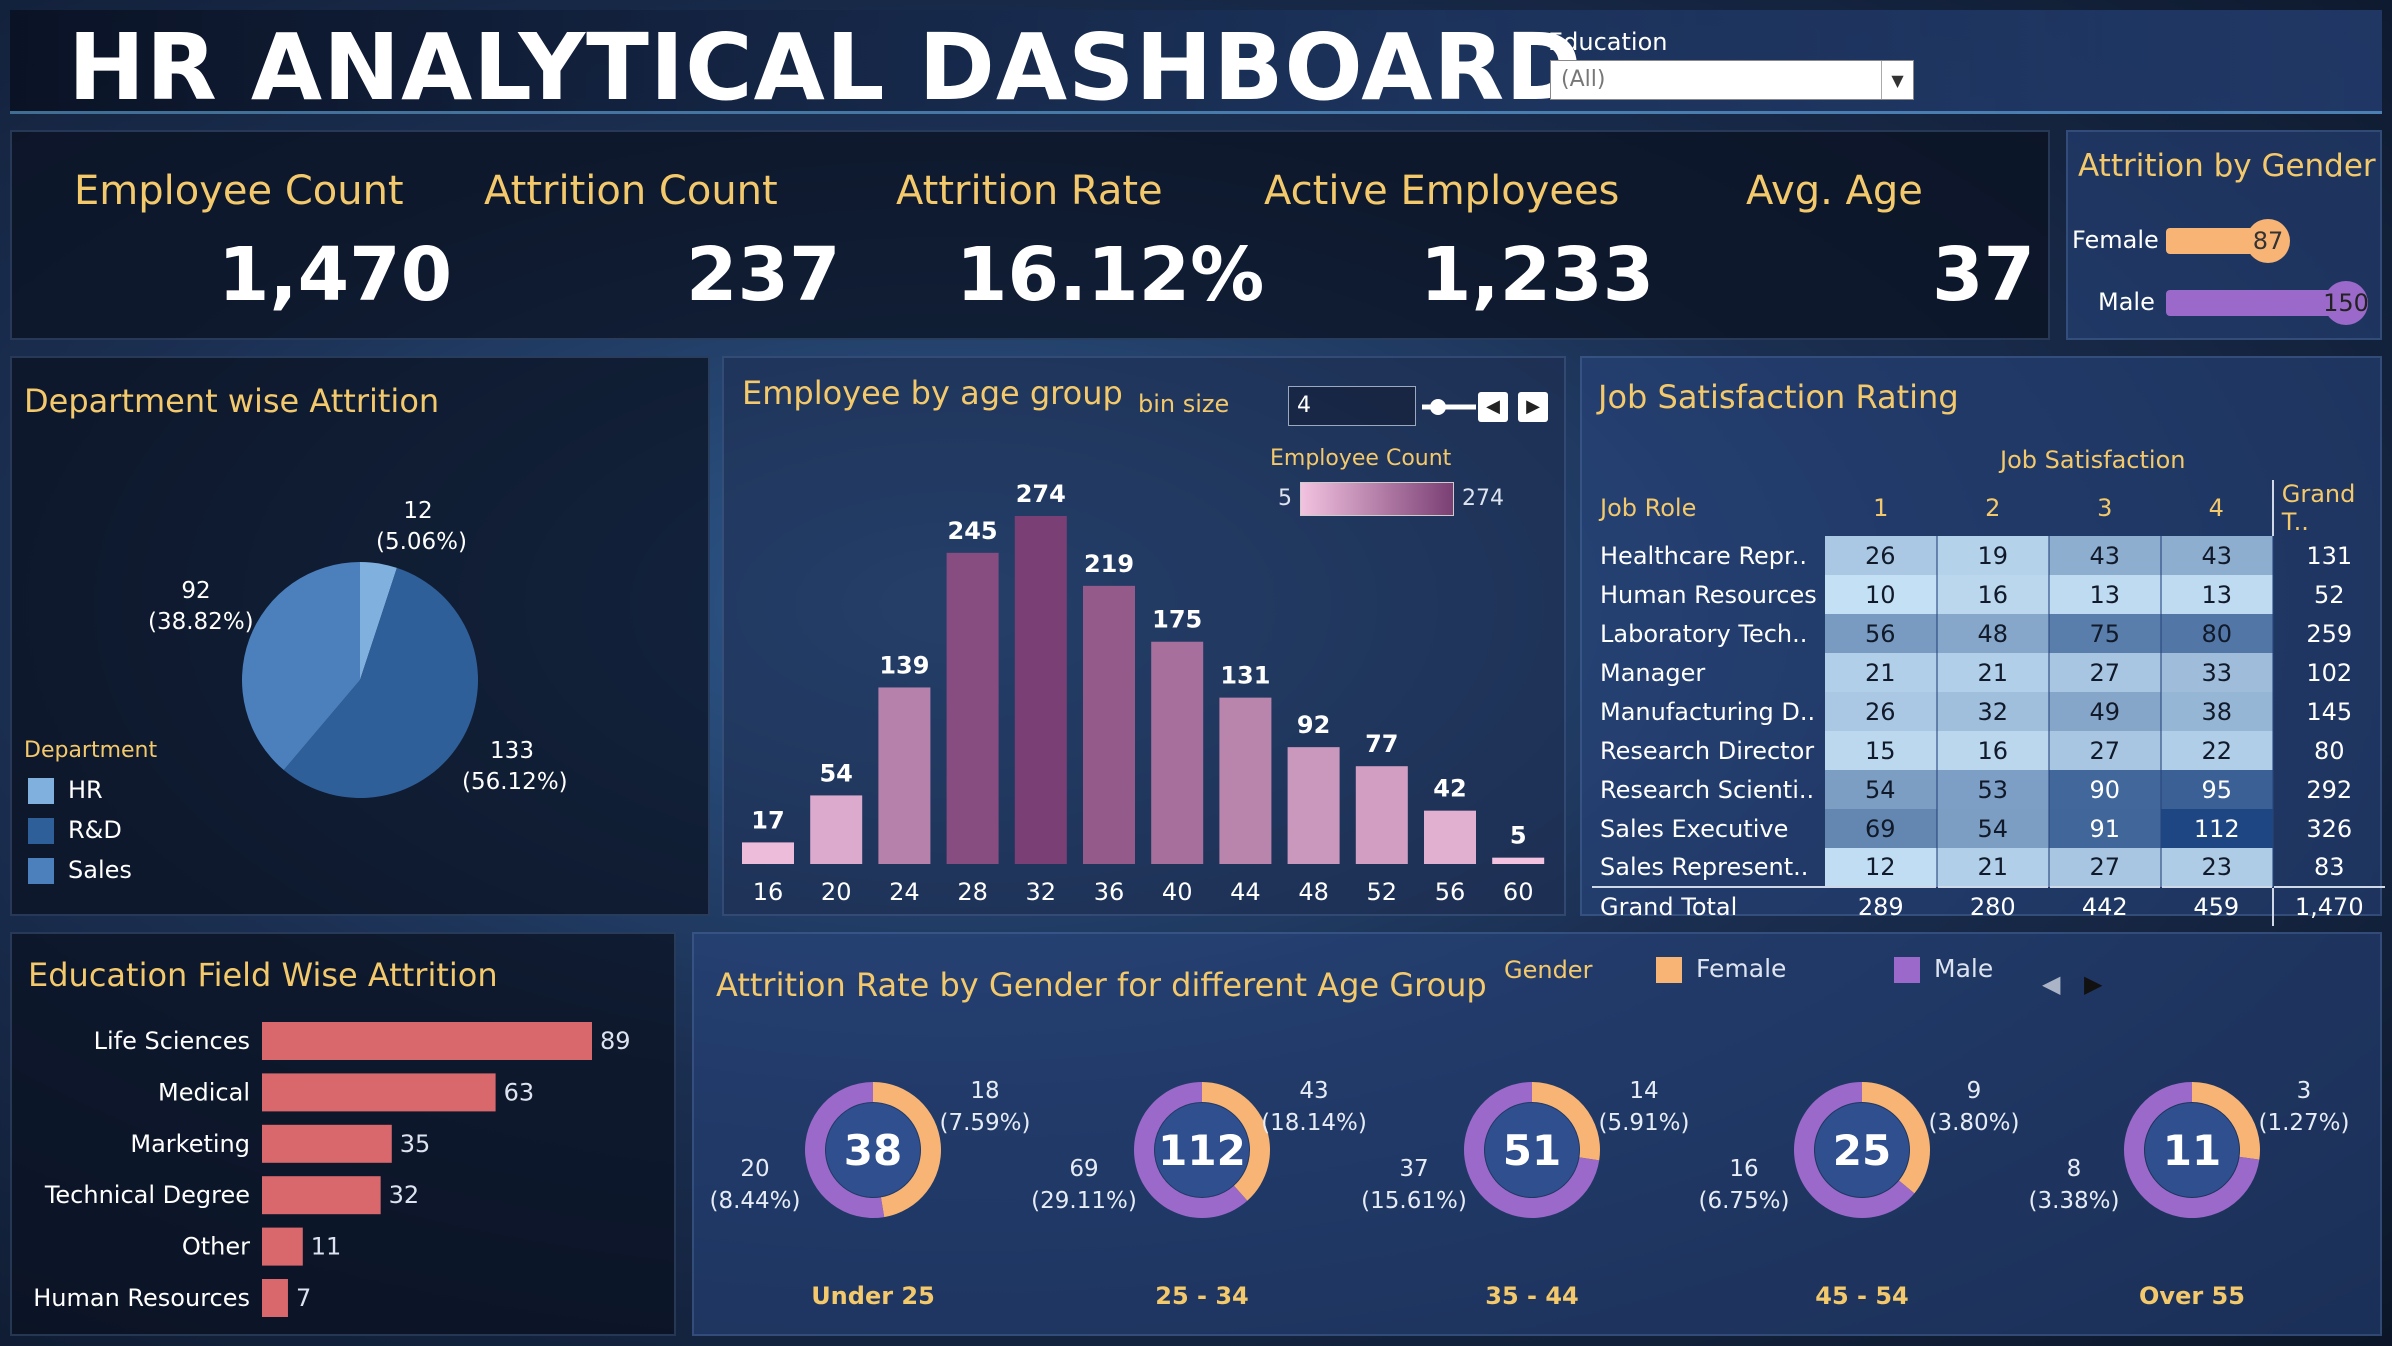 The width and height of the screenshot is (2392, 1346). What do you see at coordinates (2328, 633) in the screenshot?
I see `heat-row-total: 259` at bounding box center [2328, 633].